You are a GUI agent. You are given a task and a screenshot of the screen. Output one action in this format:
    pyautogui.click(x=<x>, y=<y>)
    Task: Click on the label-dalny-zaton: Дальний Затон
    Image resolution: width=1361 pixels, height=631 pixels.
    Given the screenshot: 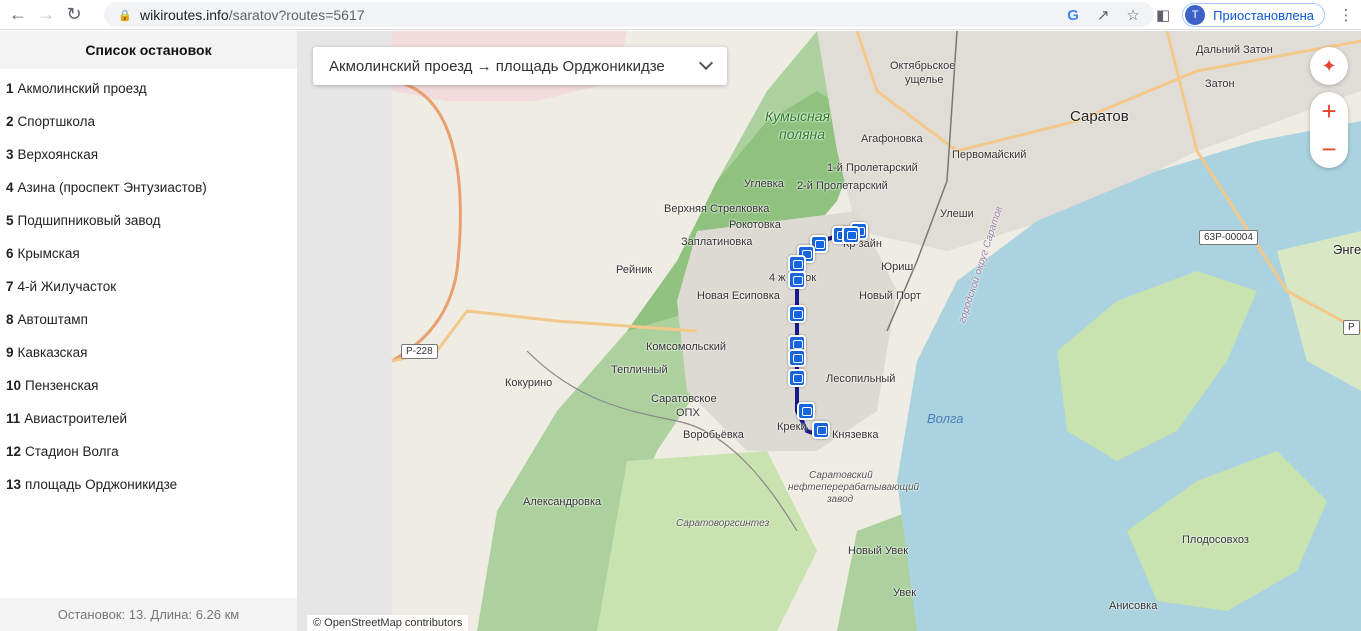 What is the action you would take?
    pyautogui.click(x=1234, y=50)
    